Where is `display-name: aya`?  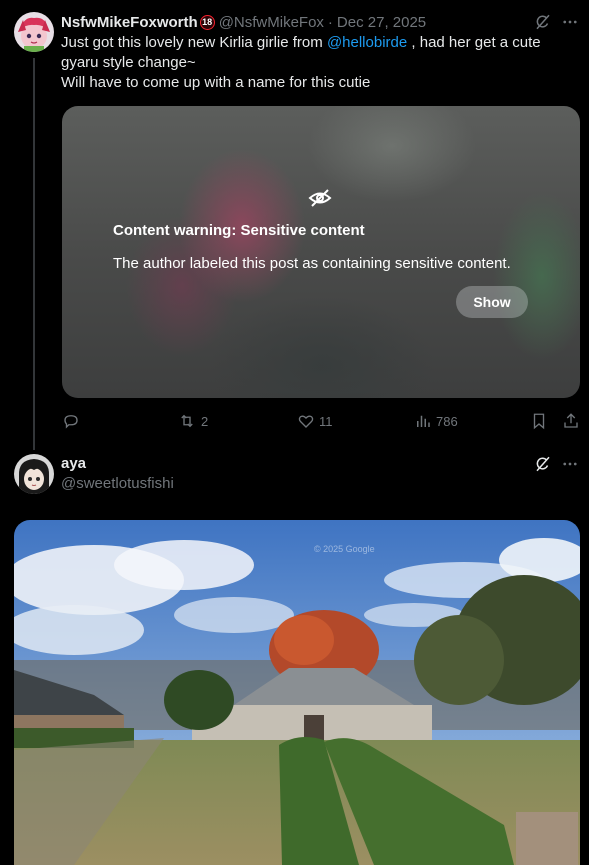 display-name: aya is located at coordinates (117, 464).